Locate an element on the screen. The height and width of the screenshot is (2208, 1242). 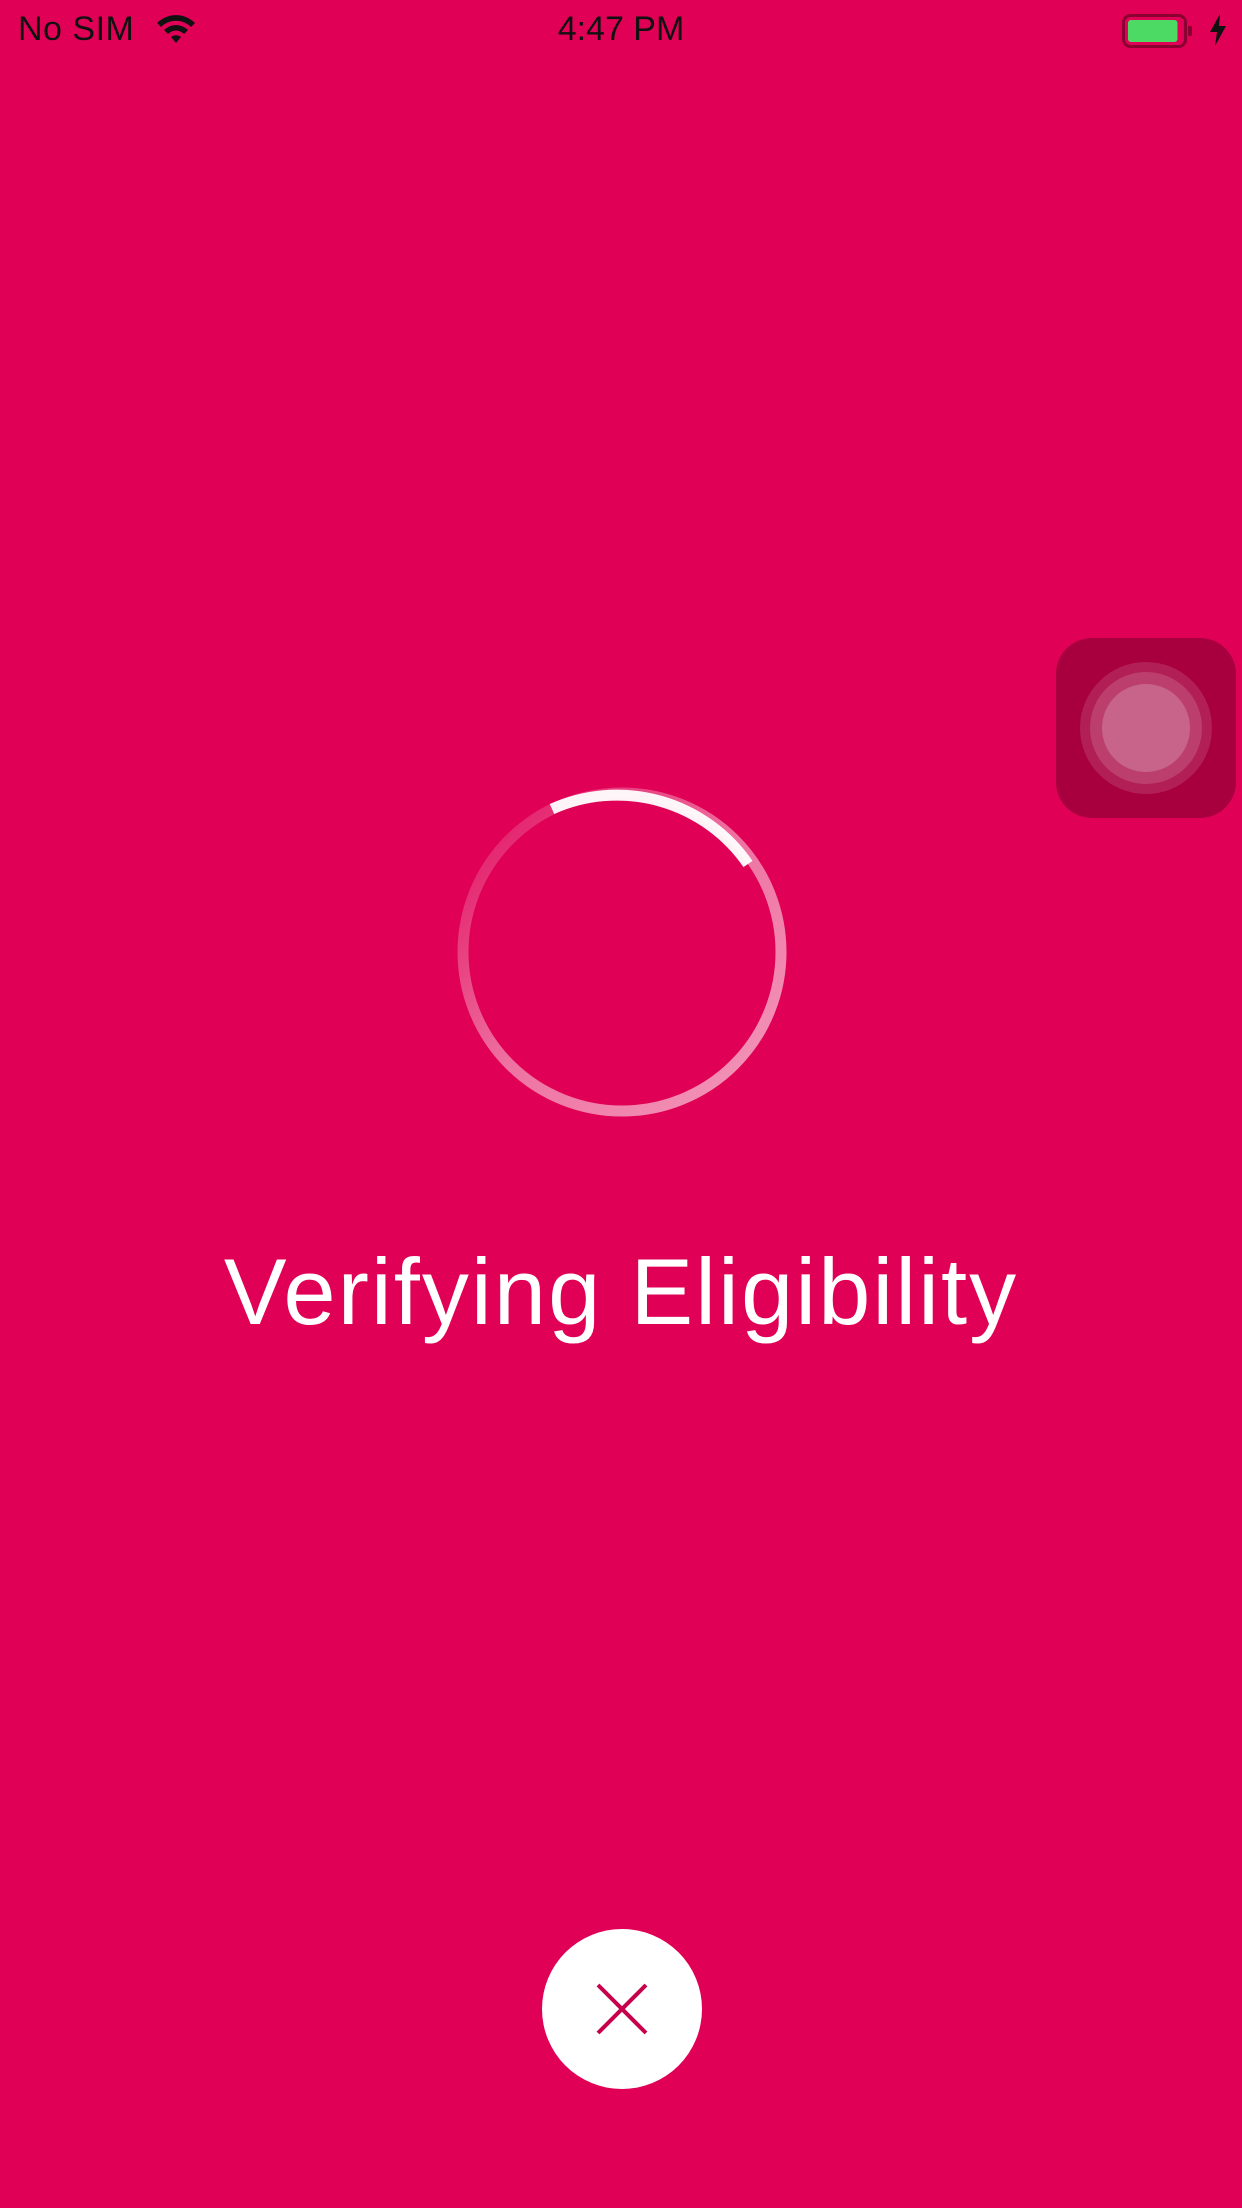
status-bar: No SIM 4:47 PM is located at coordinates (621, 30).